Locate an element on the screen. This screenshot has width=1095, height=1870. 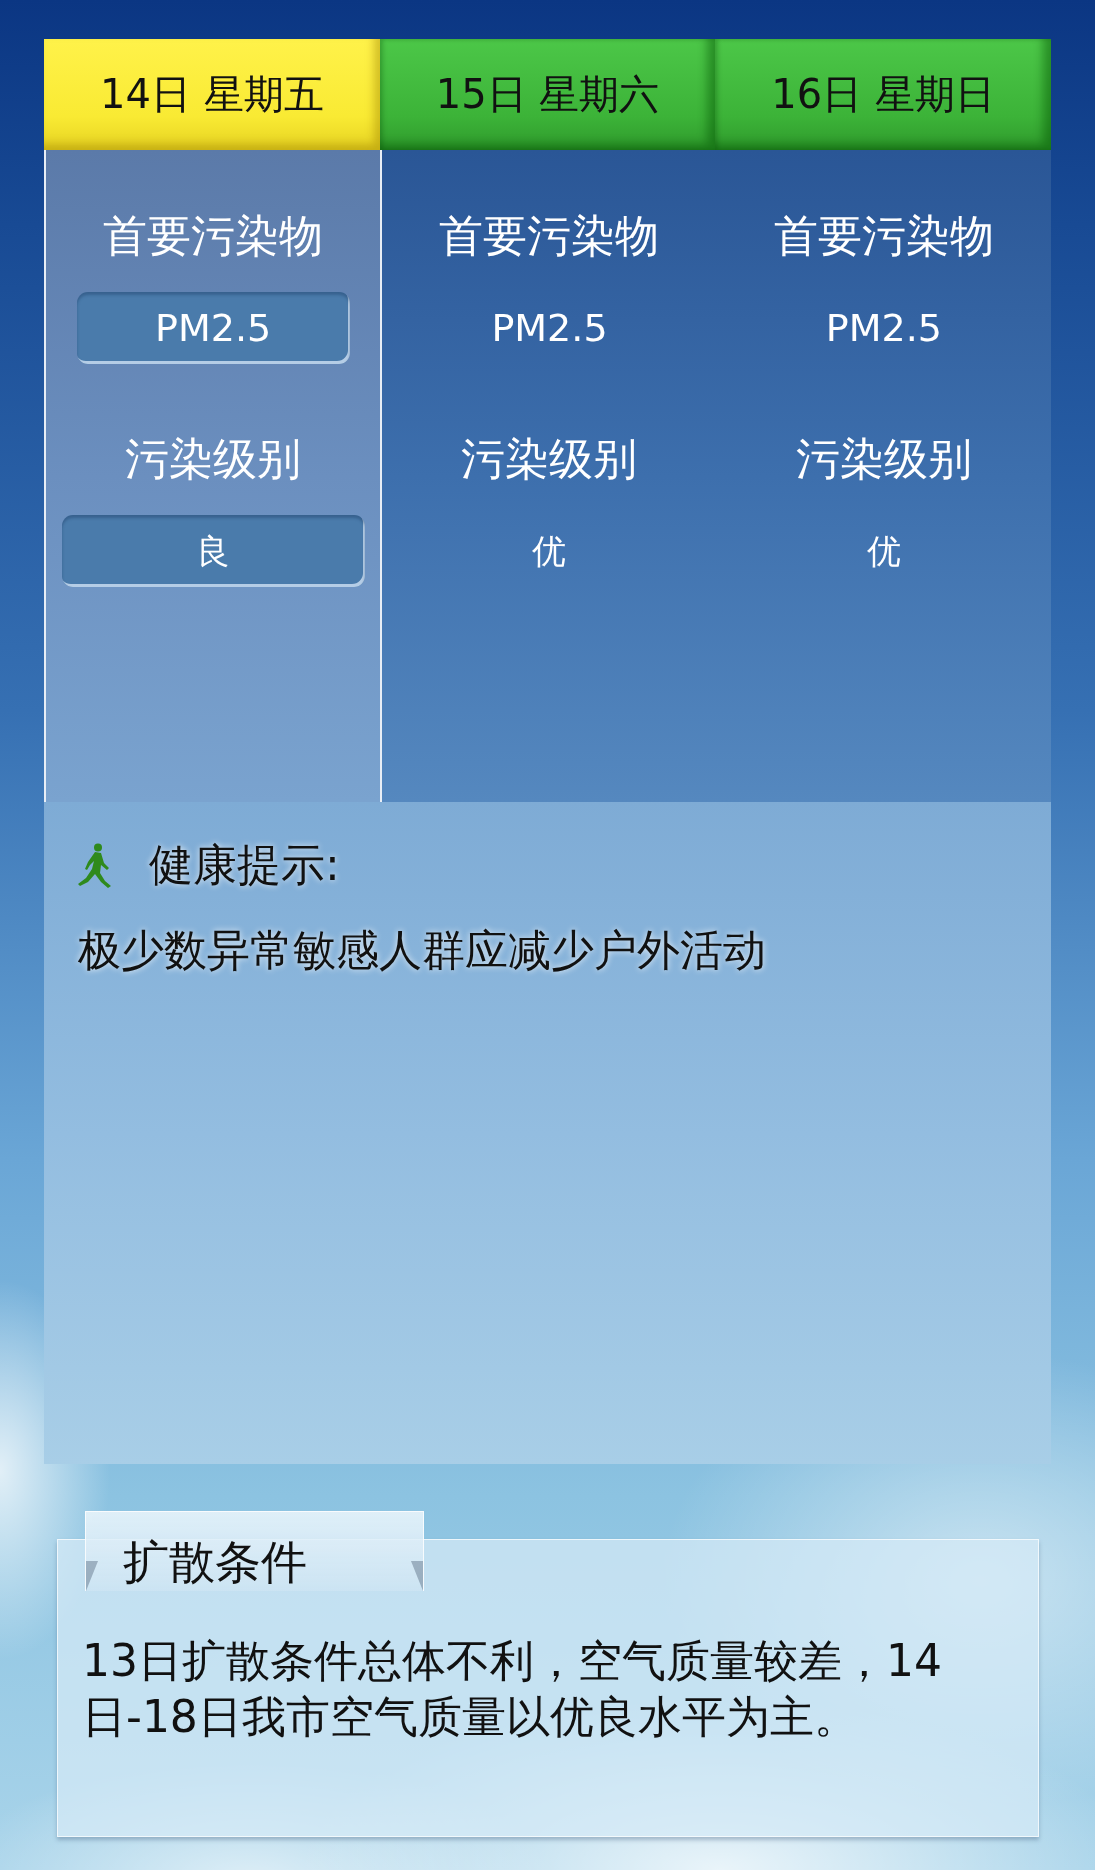
grade-value: 良 is located at coordinates (213, 551).